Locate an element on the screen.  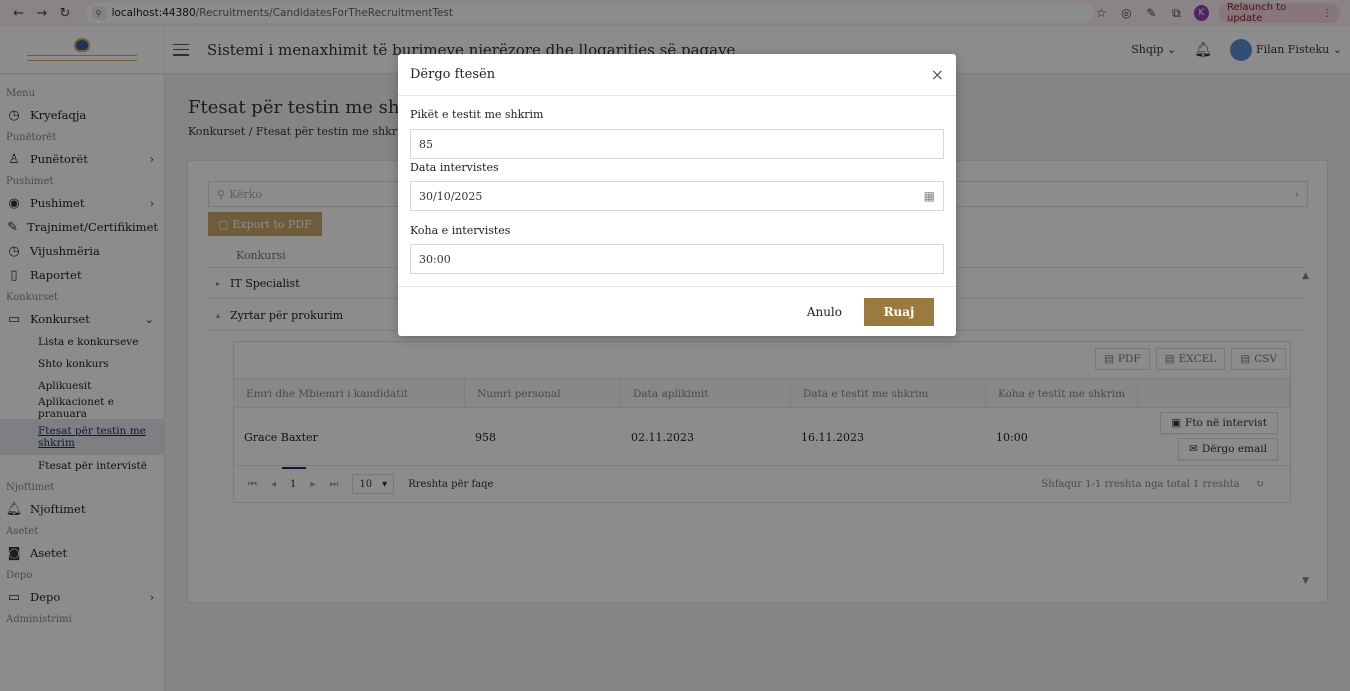
dialog-footer: Anulo Ruaj is located at coordinates (677, 311).